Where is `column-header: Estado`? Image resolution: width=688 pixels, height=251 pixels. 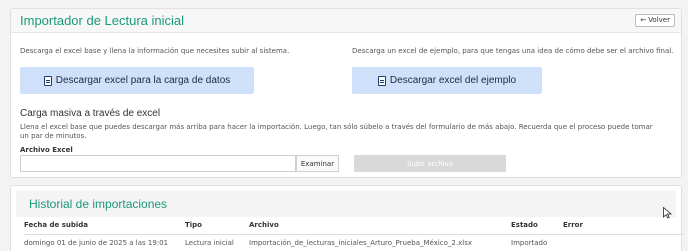
column-header: Estado is located at coordinates (537, 226).